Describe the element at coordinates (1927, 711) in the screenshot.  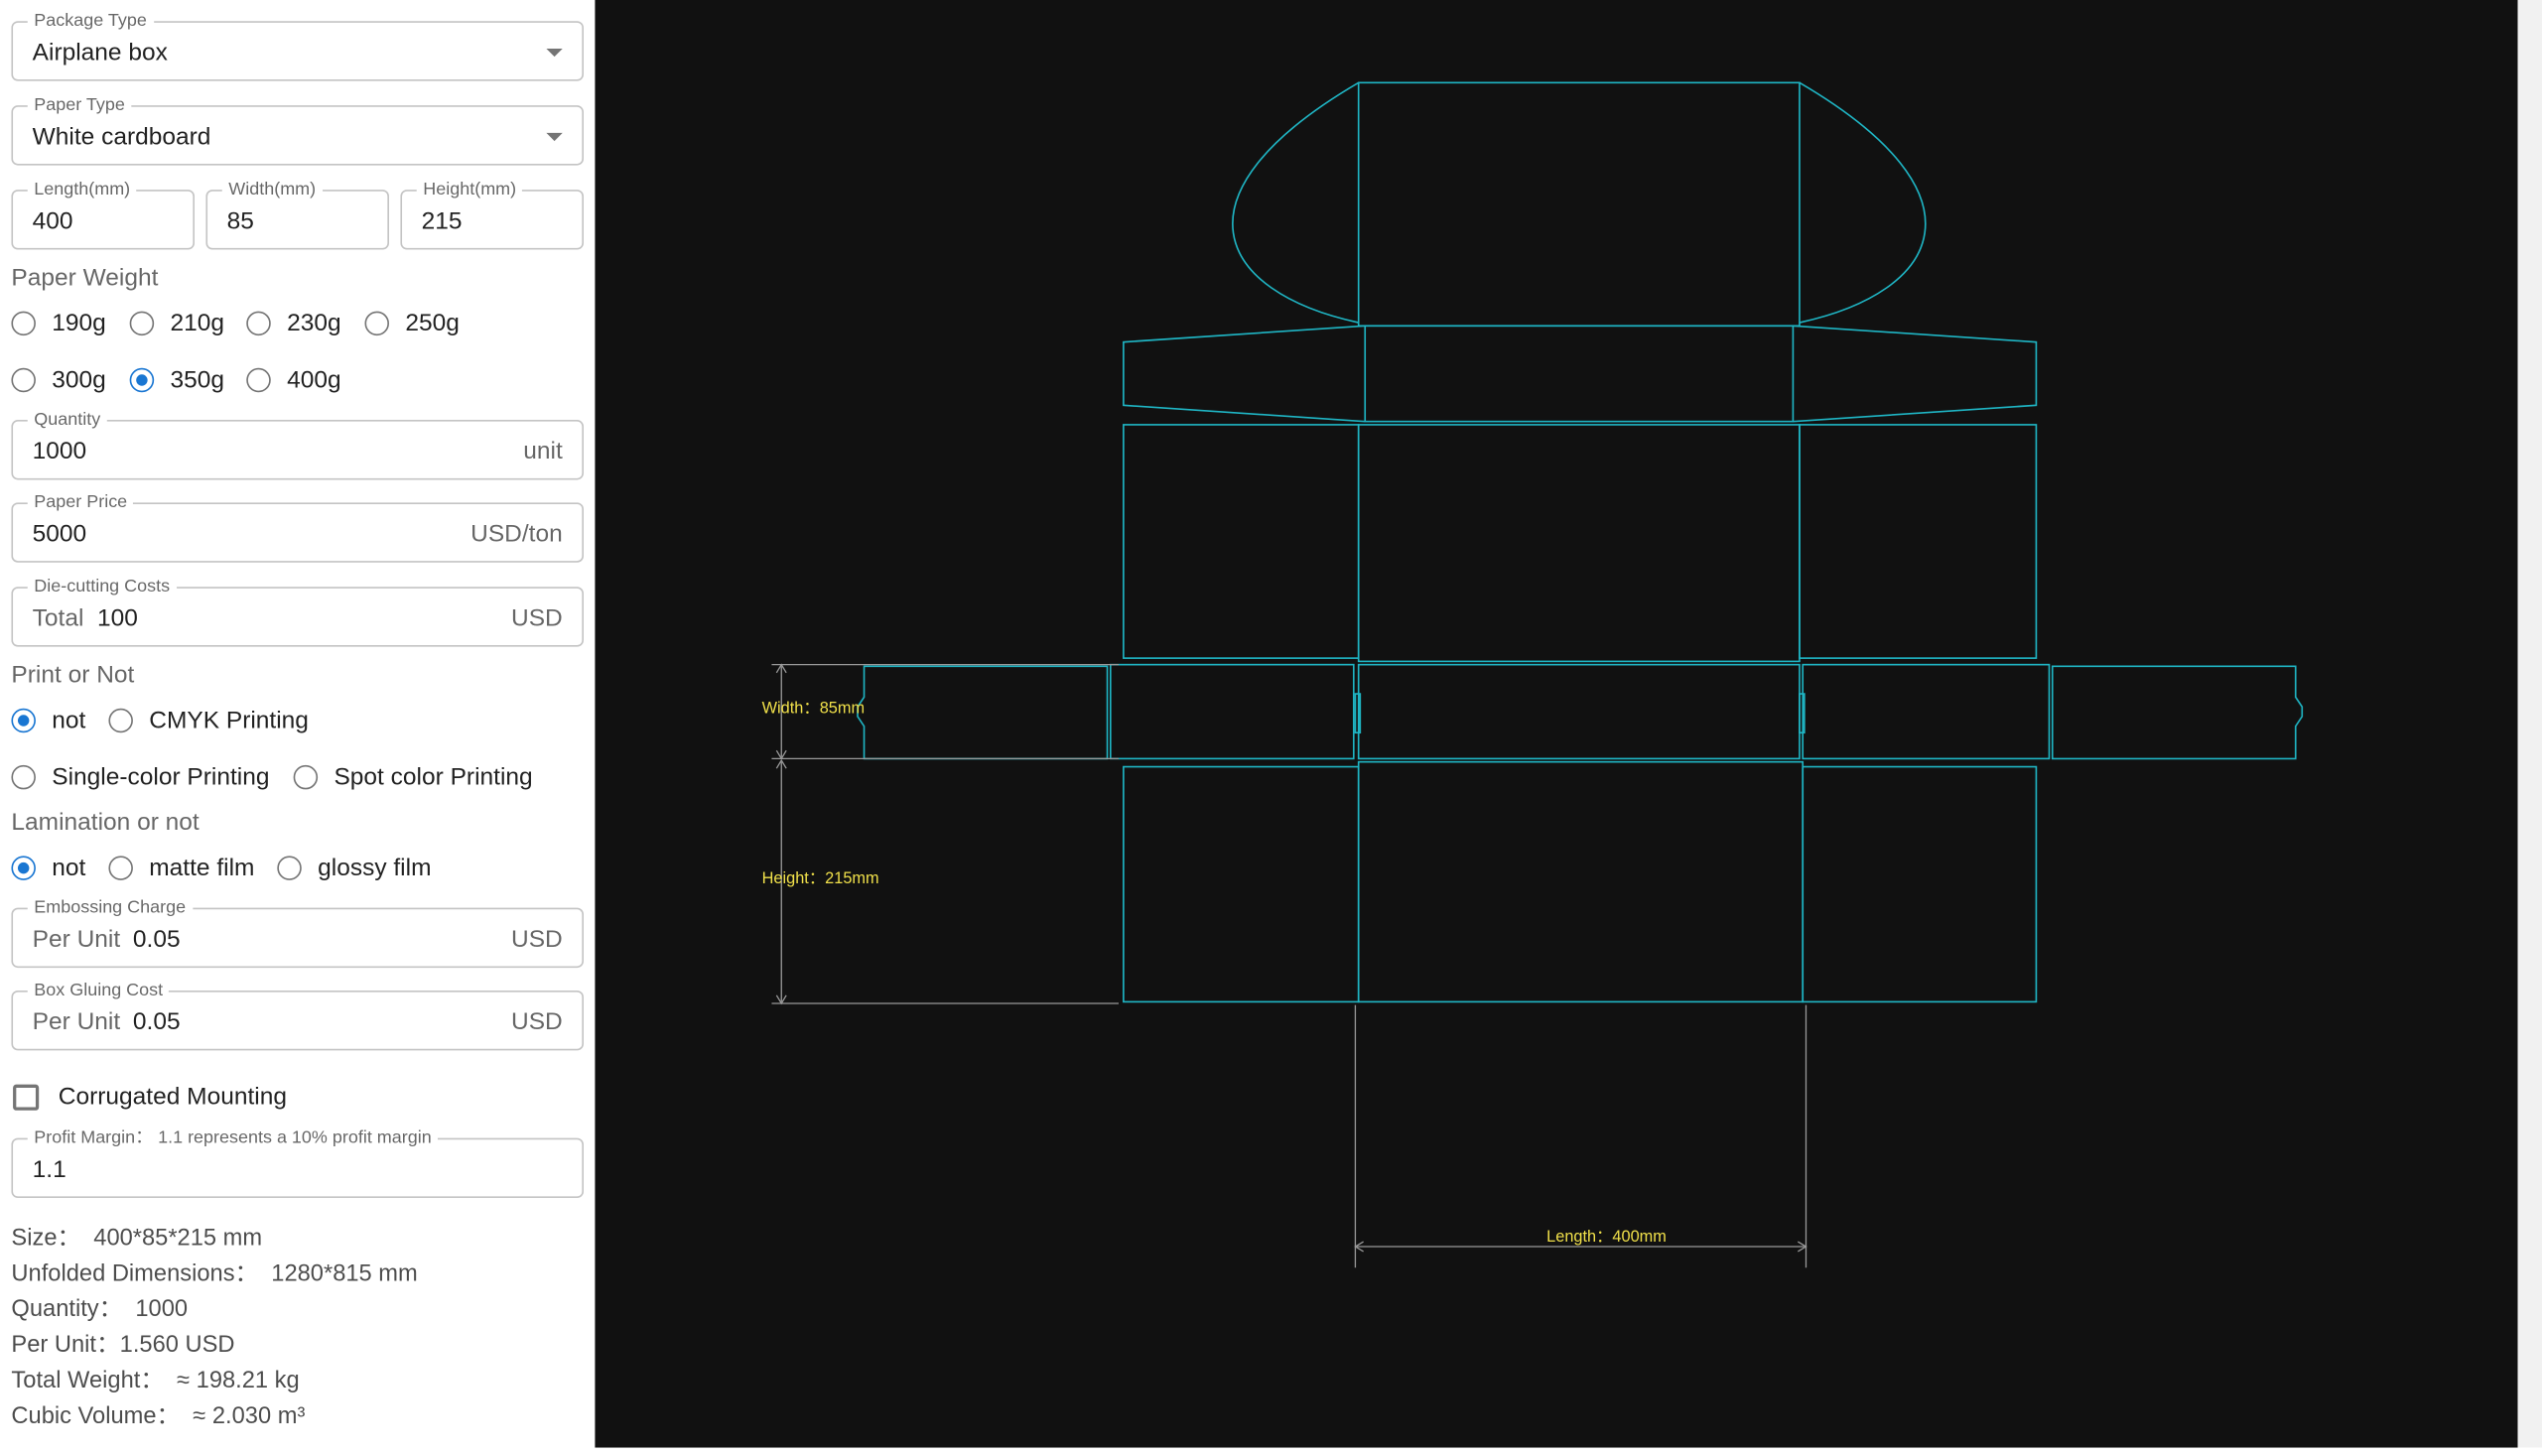
I see `right-side-panel` at that location.